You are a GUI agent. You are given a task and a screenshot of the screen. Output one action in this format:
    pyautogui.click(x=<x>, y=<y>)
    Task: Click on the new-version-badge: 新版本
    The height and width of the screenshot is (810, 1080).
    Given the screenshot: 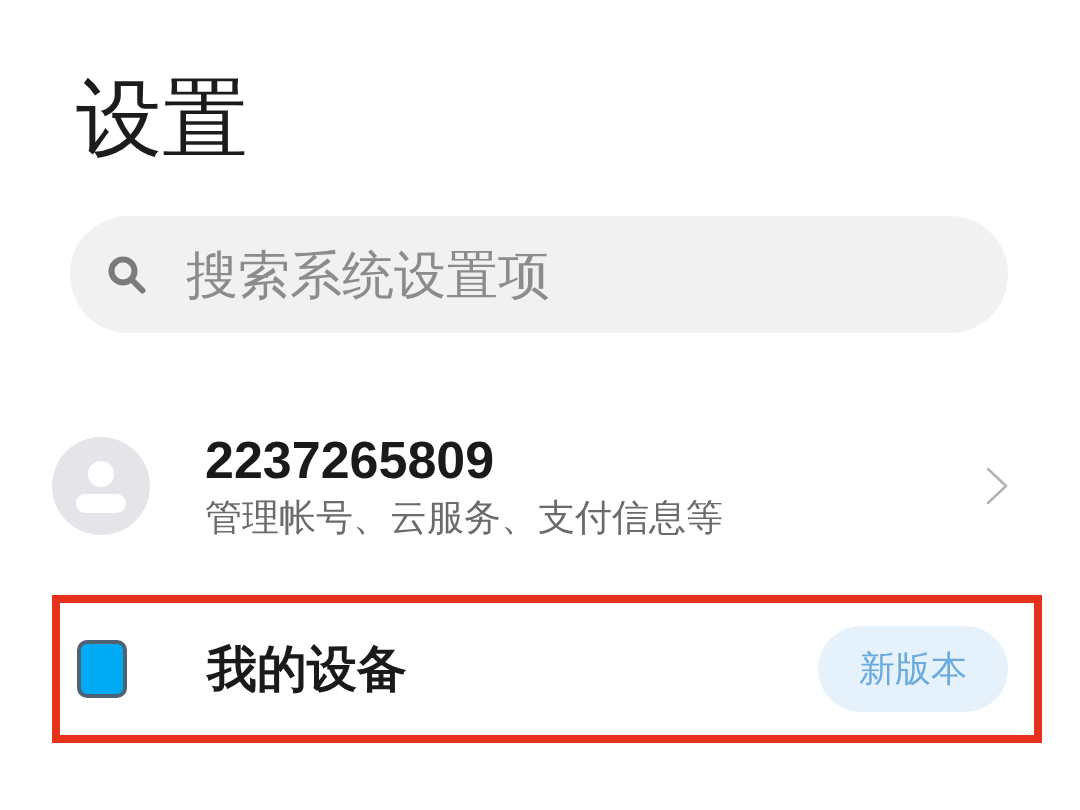 What is the action you would take?
    pyautogui.click(x=913, y=669)
    